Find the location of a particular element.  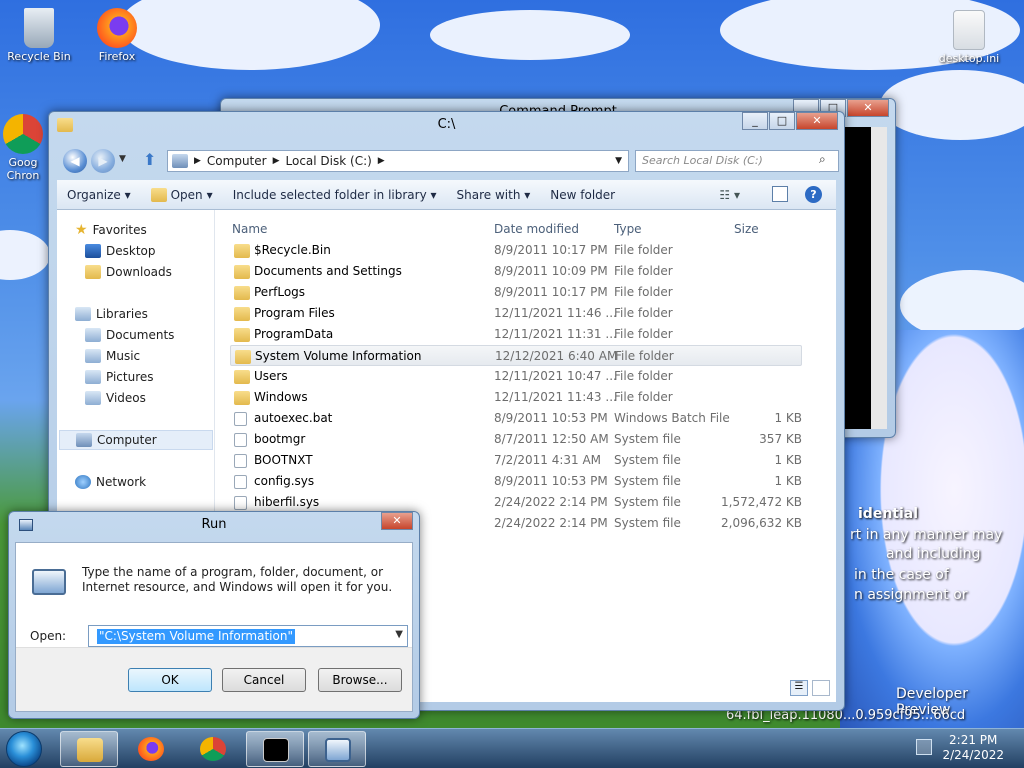

taskbar-run is located at coordinates (337, 749).